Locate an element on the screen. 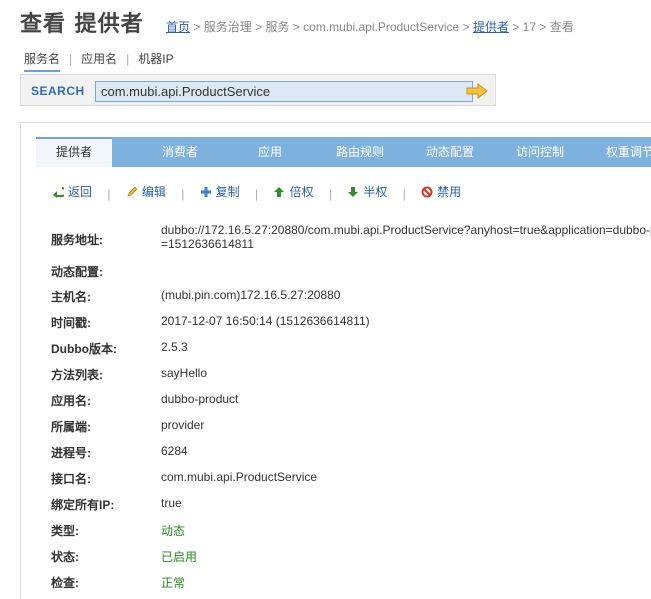  back-label: 返回 is located at coordinates (80, 192).